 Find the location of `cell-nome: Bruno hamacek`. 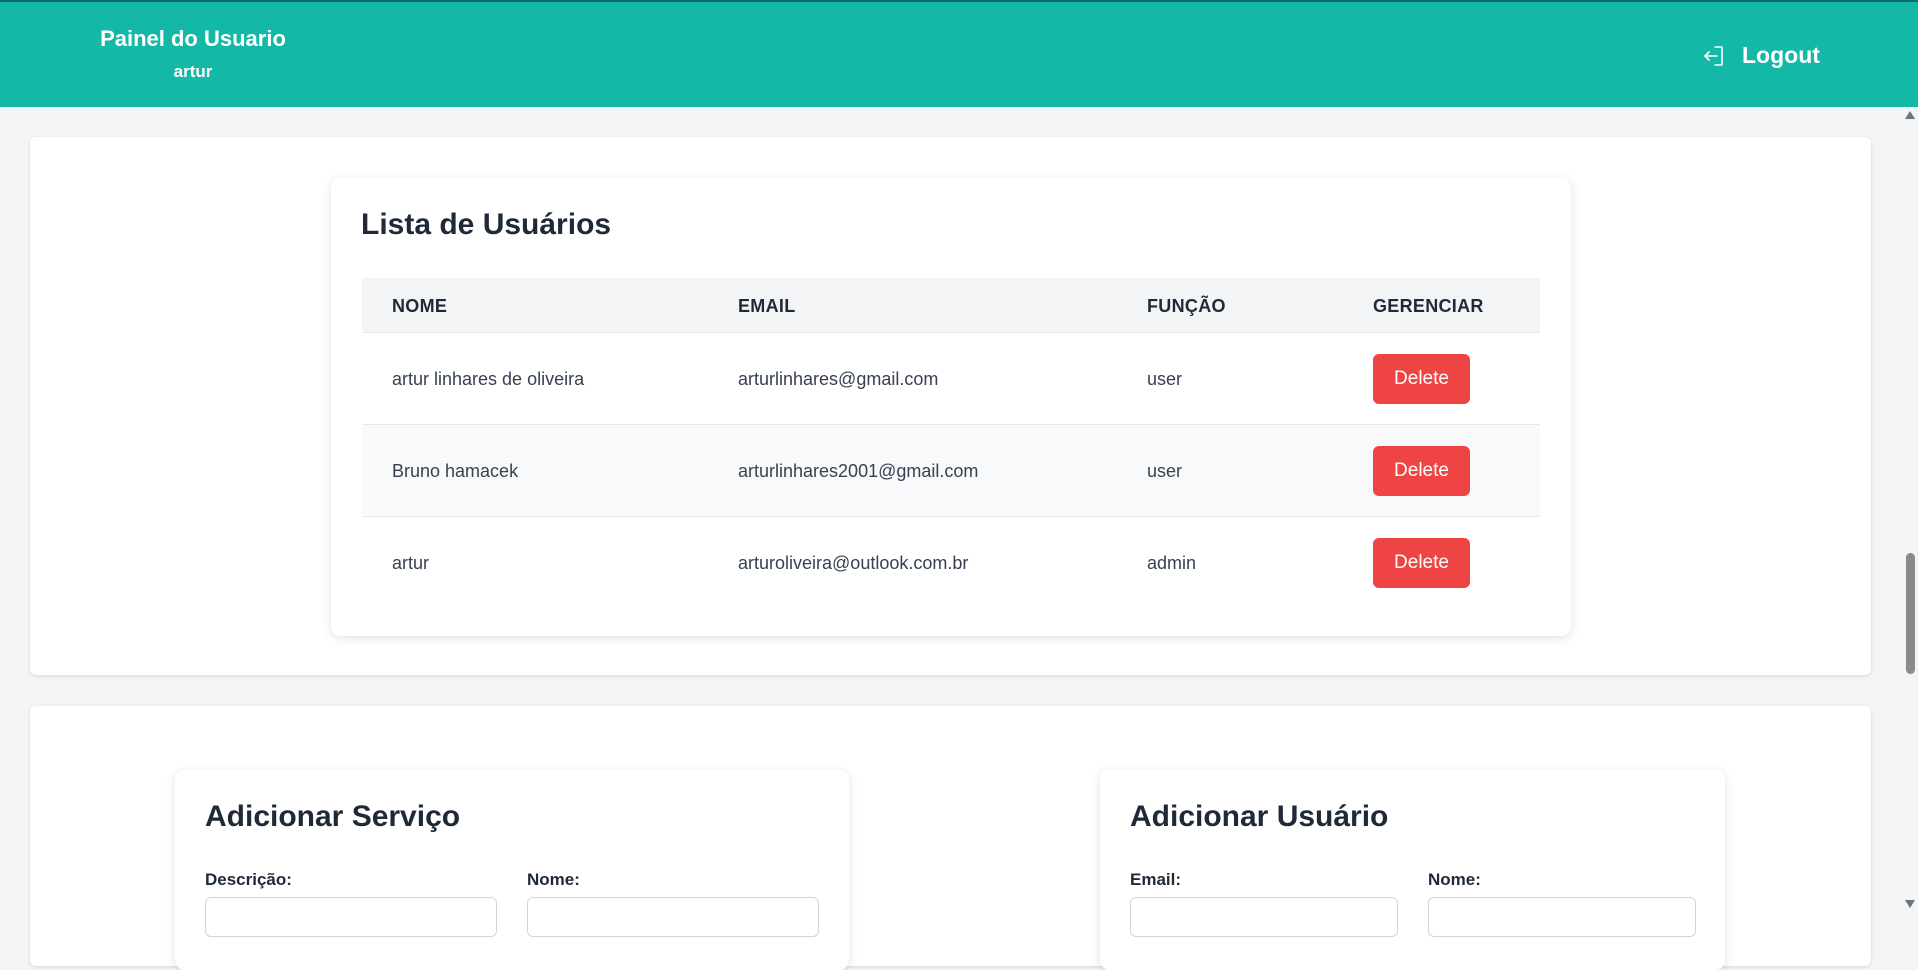

cell-nome: Bruno hamacek is located at coordinates (455, 471).